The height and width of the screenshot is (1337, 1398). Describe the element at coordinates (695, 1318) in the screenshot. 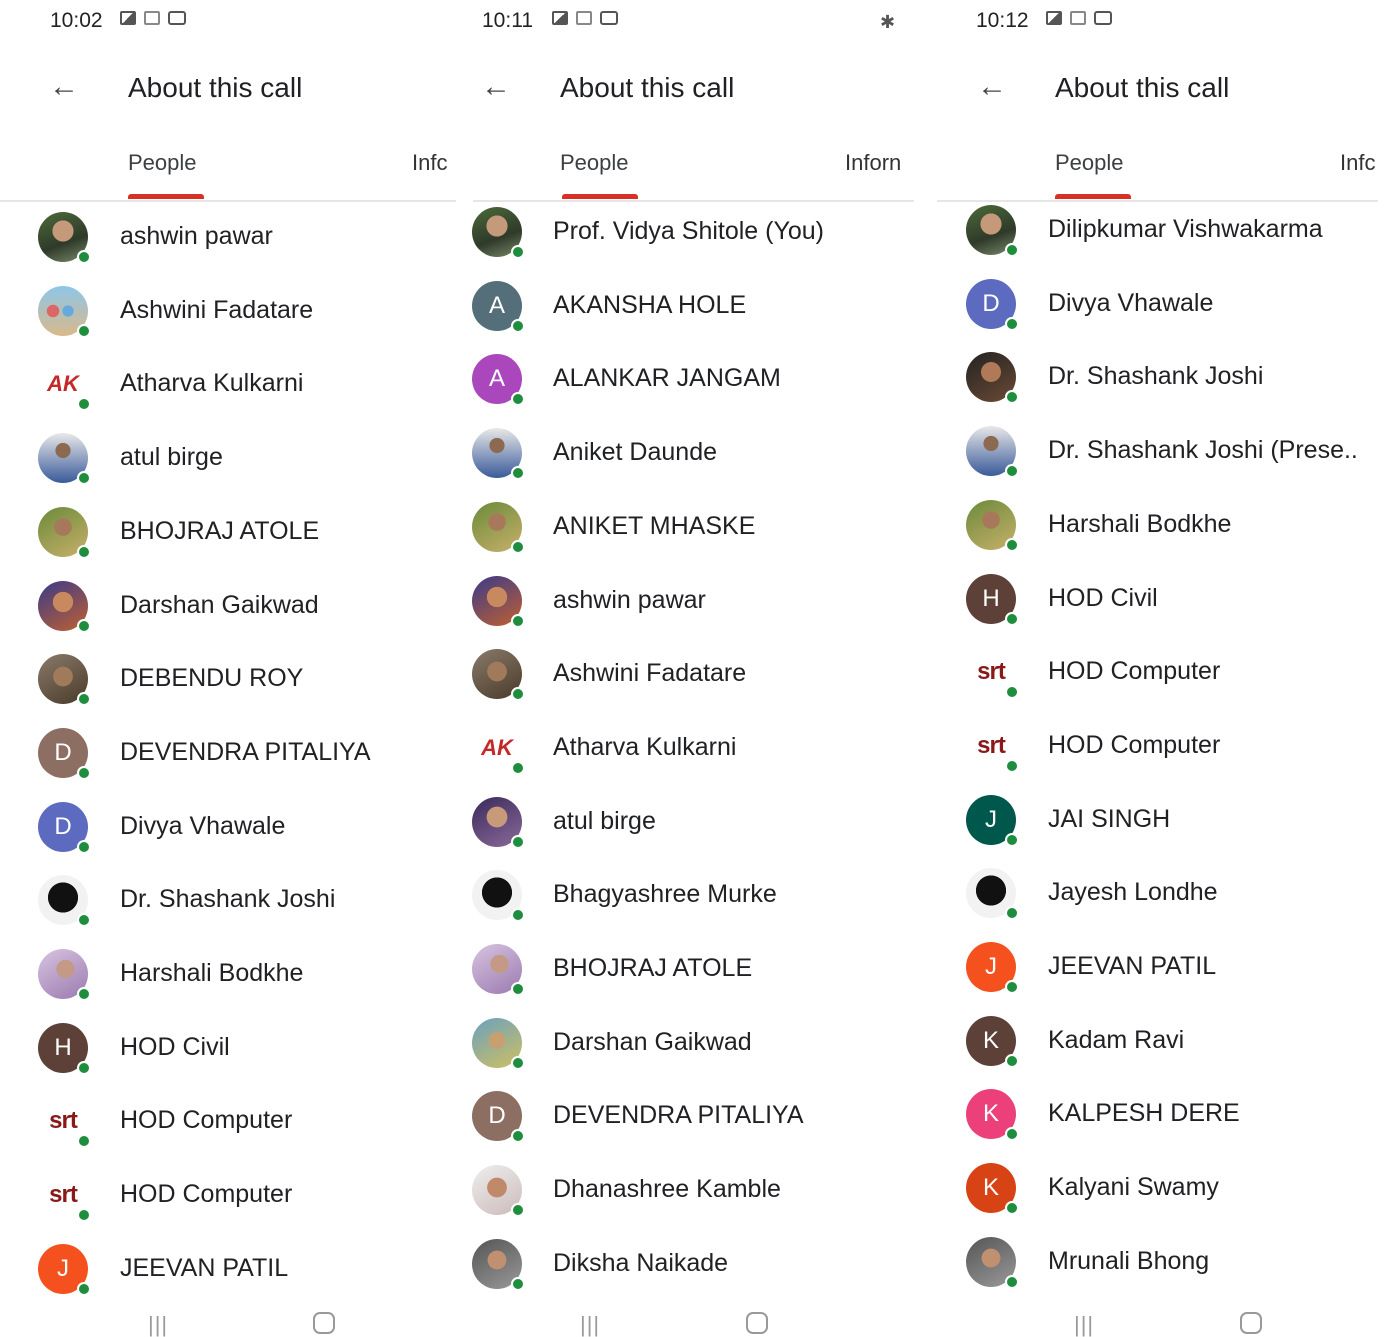

I see `system-nav-bar: |||` at that location.